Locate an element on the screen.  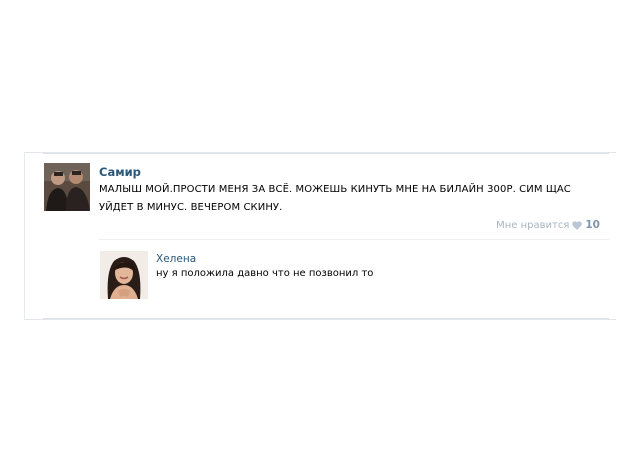
like-button: Мне нравится 10 is located at coordinates (548, 225).